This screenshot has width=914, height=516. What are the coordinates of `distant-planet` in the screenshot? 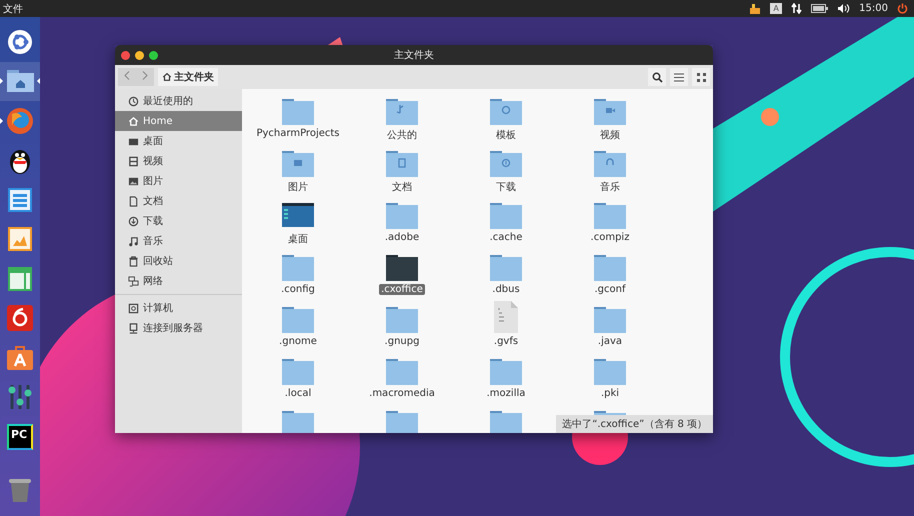 It's located at (770, 117).